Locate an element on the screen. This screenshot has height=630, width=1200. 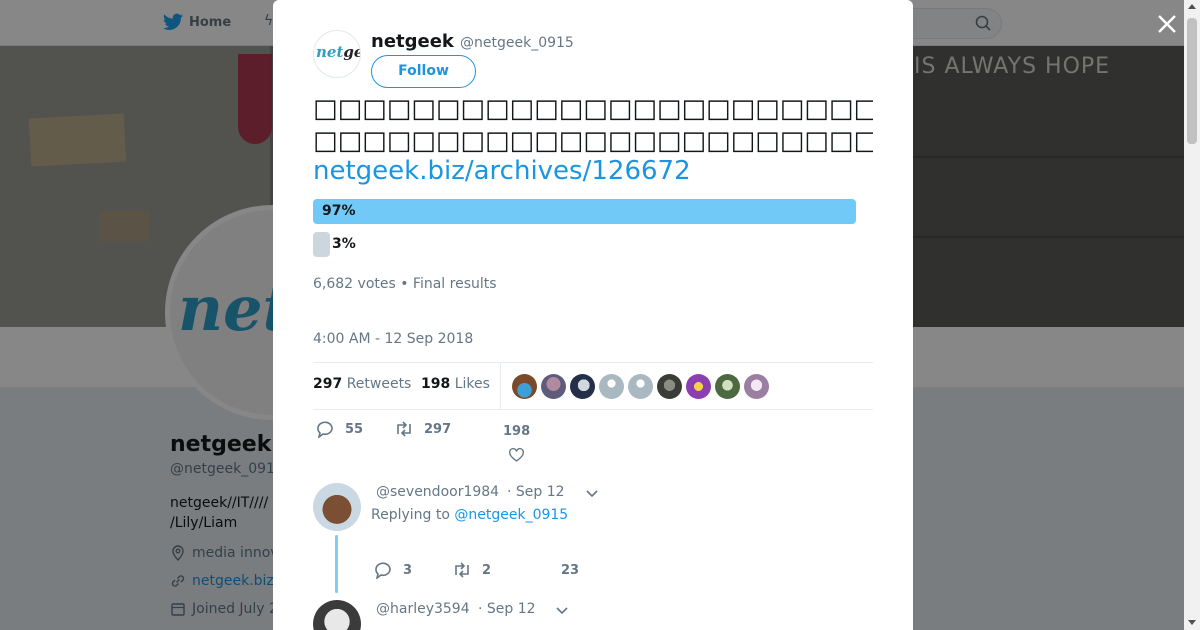
retweet-count: 2 is located at coordinates (487, 570).